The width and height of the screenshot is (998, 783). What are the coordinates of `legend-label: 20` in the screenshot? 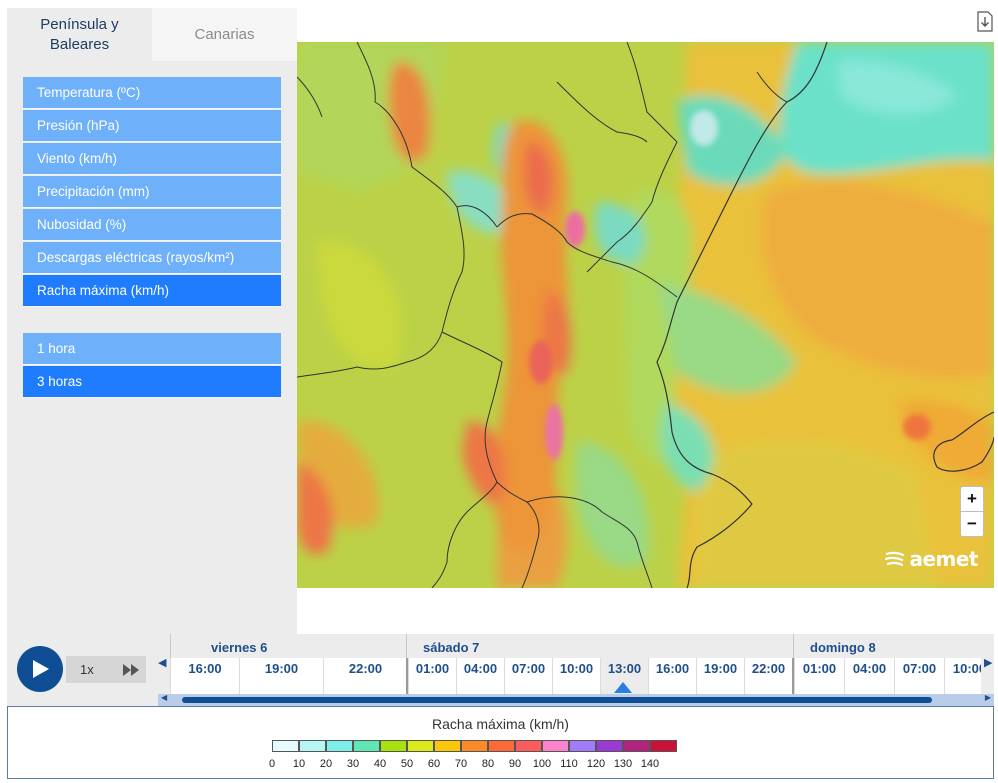 It's located at (326, 764).